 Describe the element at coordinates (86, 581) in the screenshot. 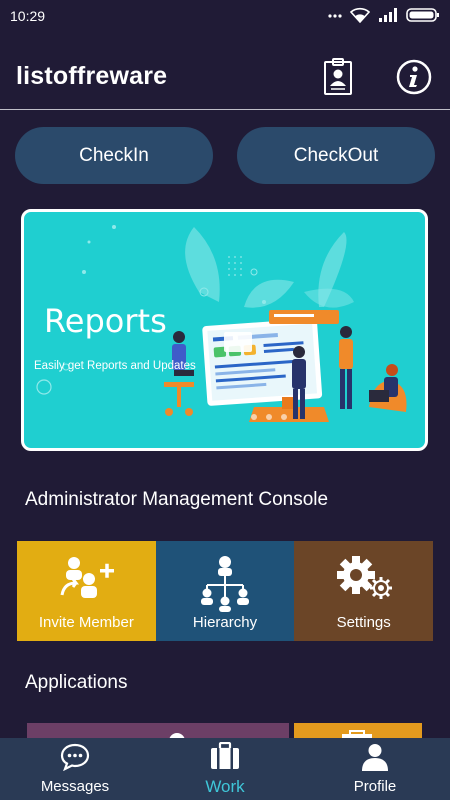

I see `add-member-icon` at that location.